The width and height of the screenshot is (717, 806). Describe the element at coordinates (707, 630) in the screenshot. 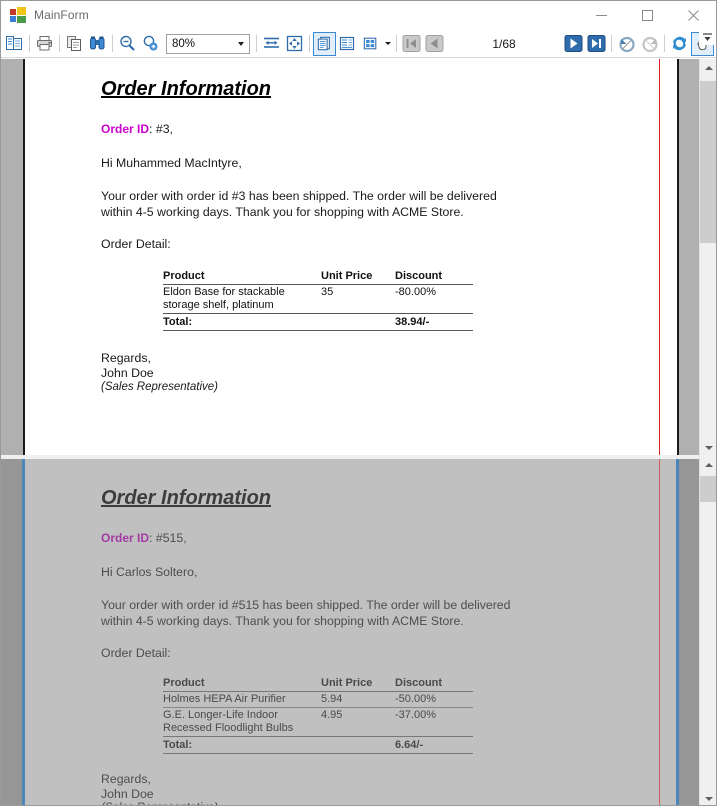

I see `vertical-scrollbar-bottom` at that location.